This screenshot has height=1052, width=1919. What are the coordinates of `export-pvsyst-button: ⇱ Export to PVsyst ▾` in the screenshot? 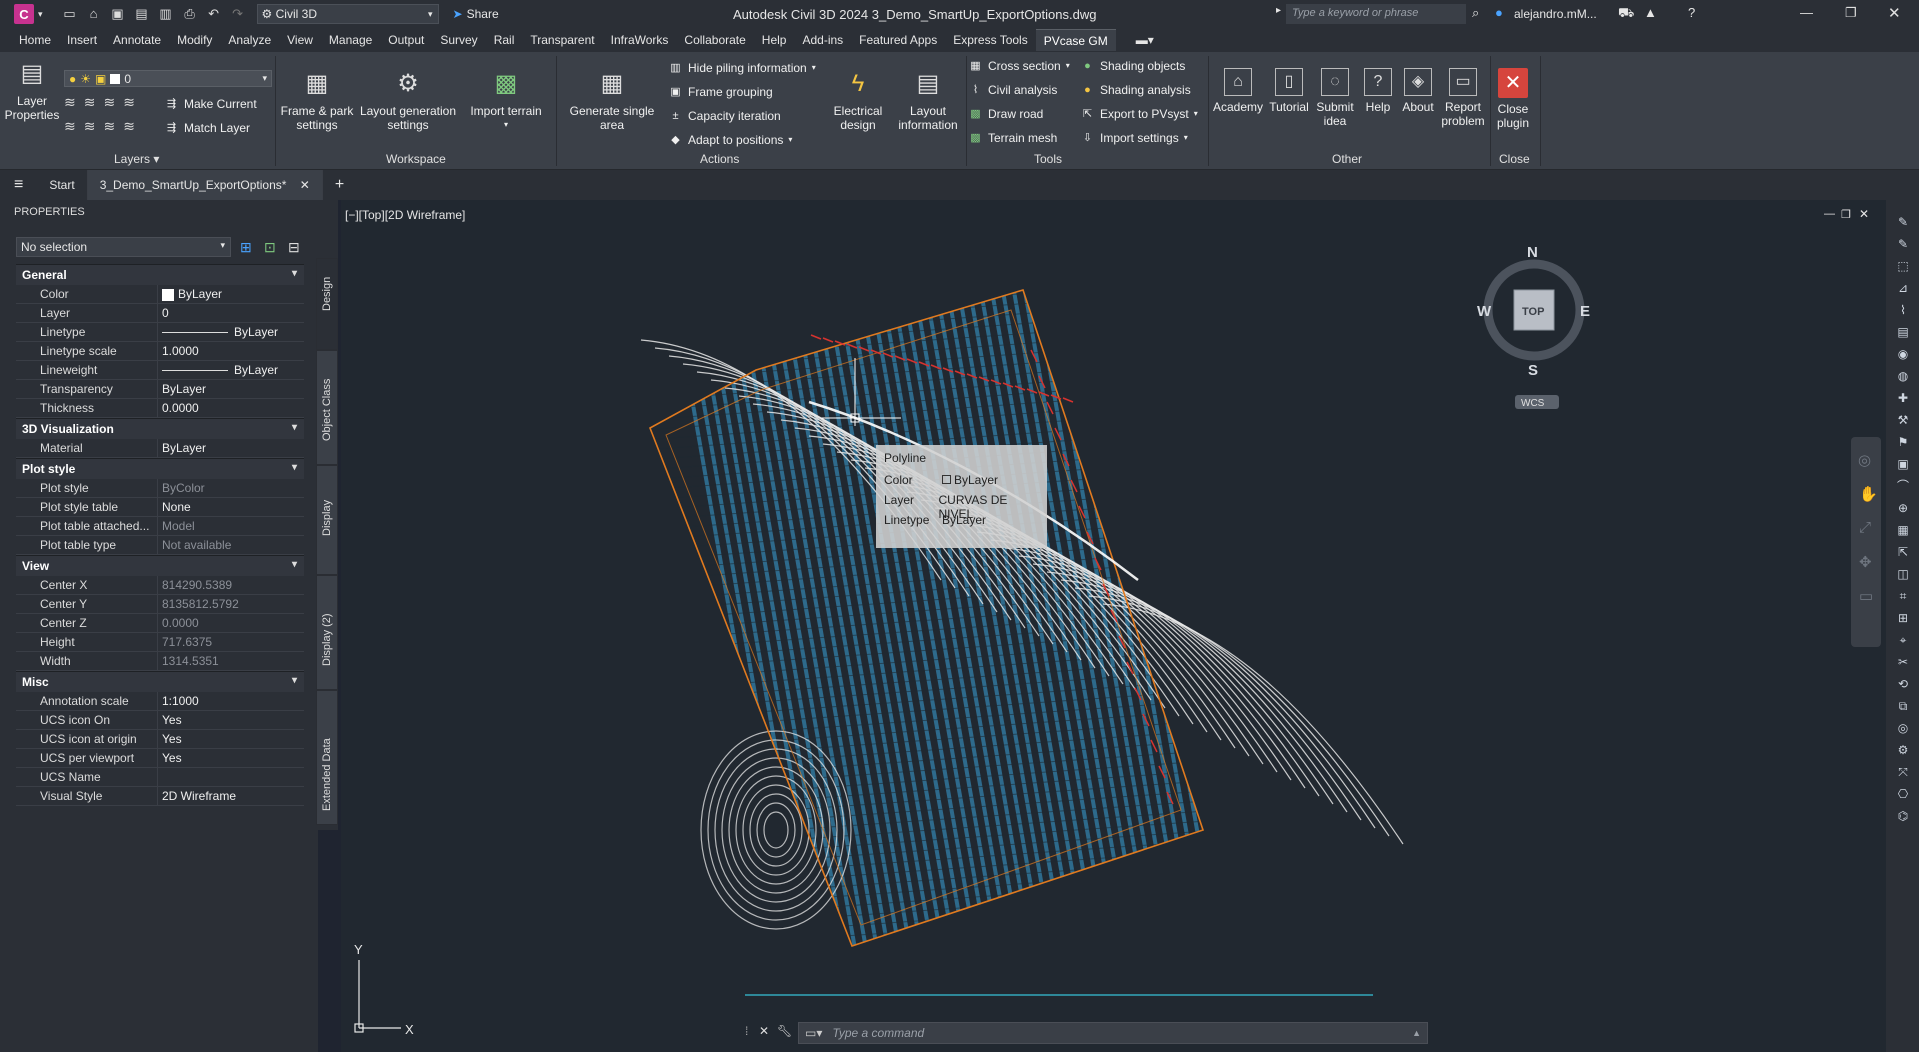 It's located at (1139, 113).